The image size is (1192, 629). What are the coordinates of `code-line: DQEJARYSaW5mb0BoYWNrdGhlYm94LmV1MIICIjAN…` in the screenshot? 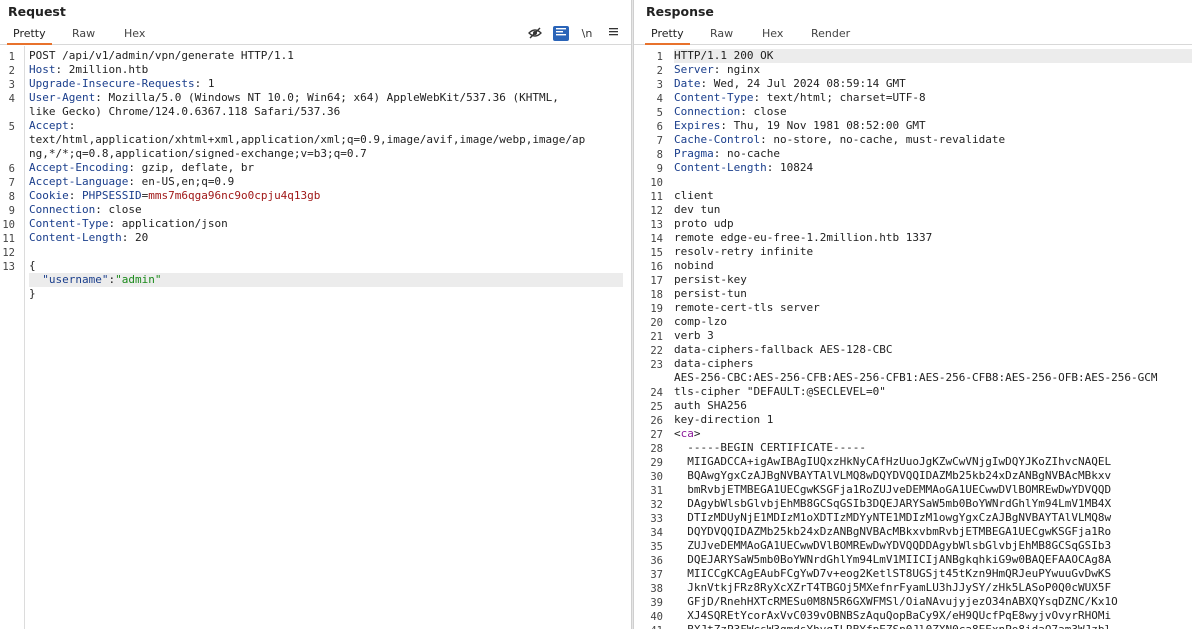 It's located at (933, 560).